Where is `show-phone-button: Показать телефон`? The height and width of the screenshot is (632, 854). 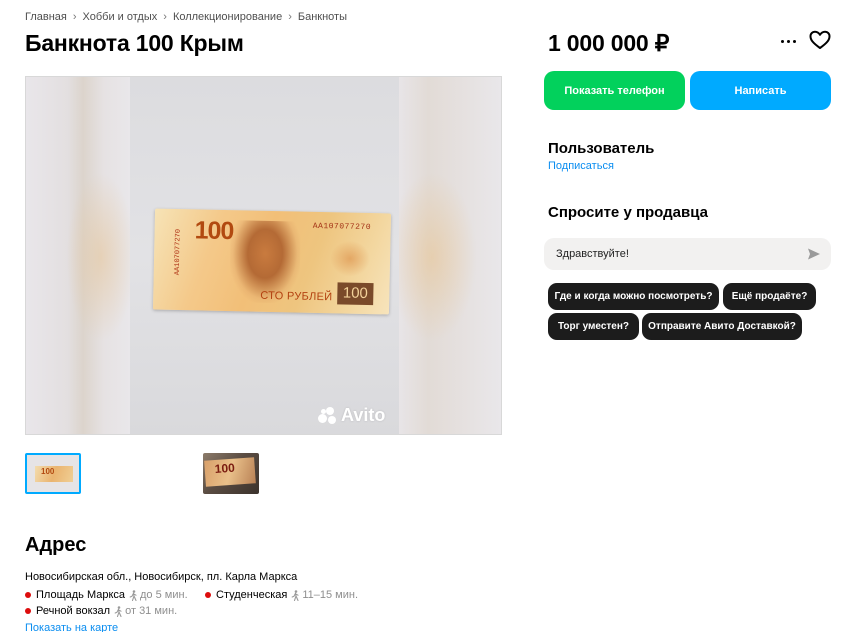
show-phone-button: Показать телефон is located at coordinates (614, 90).